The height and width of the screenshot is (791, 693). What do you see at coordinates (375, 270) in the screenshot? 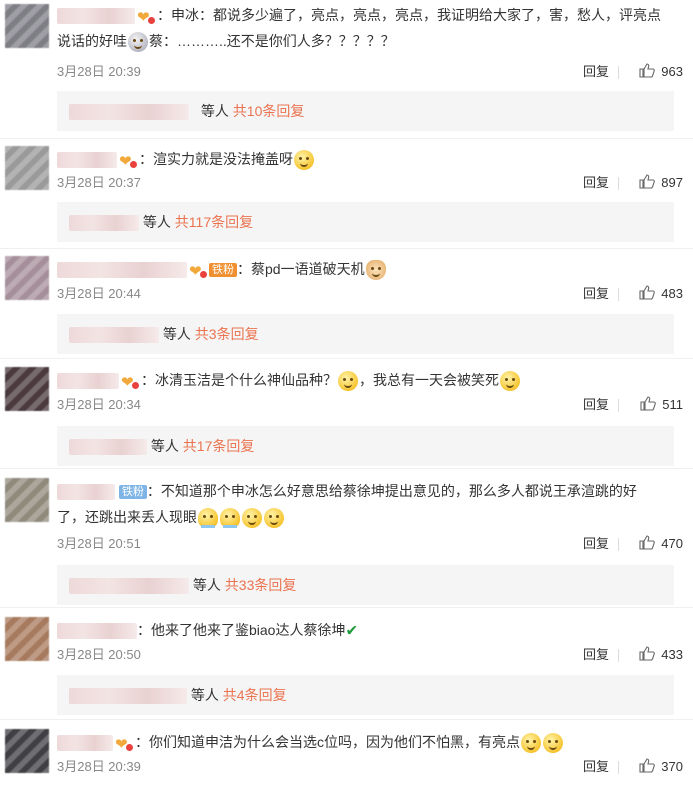
I see `cat-emoji-icon` at bounding box center [375, 270].